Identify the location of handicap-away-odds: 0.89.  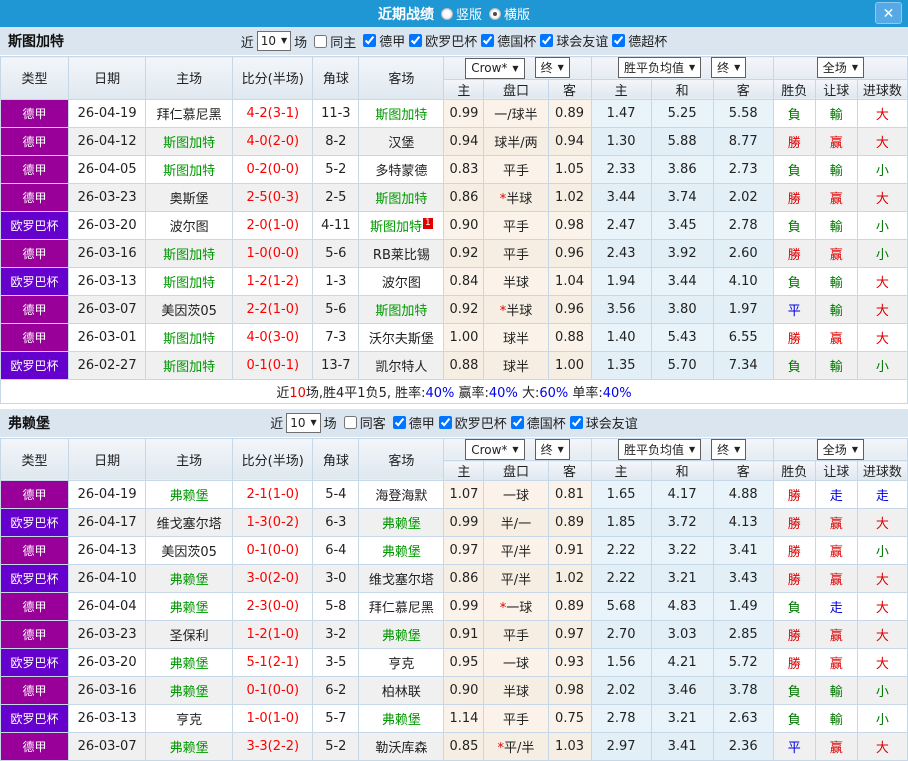
(569, 607).